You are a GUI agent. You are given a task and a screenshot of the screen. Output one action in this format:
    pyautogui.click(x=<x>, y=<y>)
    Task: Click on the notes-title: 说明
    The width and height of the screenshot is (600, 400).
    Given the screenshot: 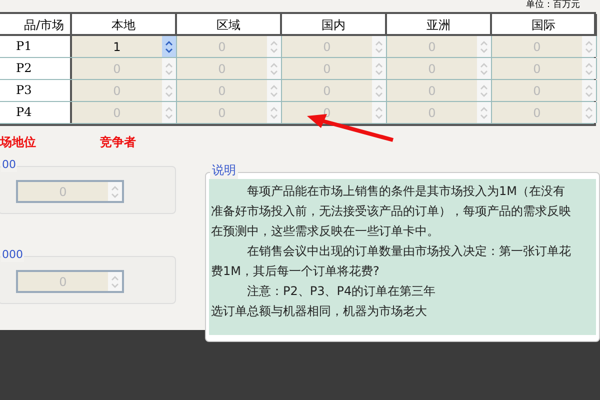 What is the action you would take?
    pyautogui.click(x=224, y=170)
    